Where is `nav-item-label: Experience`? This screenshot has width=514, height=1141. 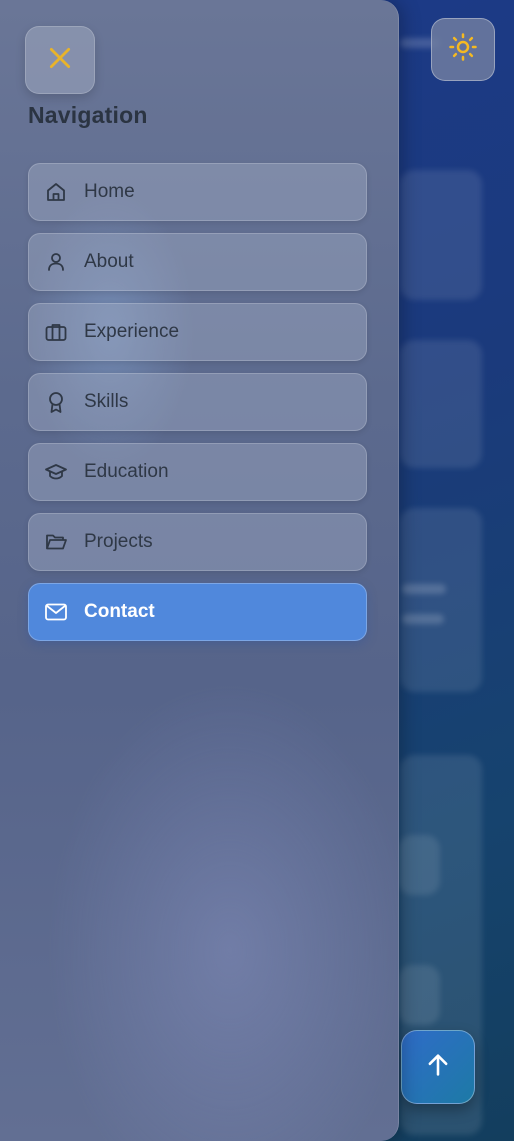
nav-item-label: Experience is located at coordinates (132, 331).